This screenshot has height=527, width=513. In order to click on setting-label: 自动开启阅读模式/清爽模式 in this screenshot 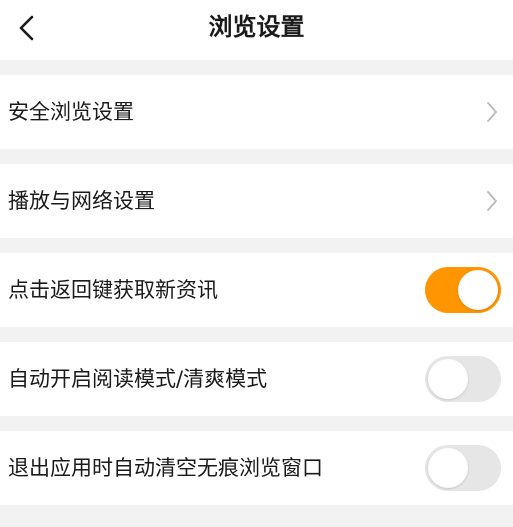, I will do `click(138, 379)`.